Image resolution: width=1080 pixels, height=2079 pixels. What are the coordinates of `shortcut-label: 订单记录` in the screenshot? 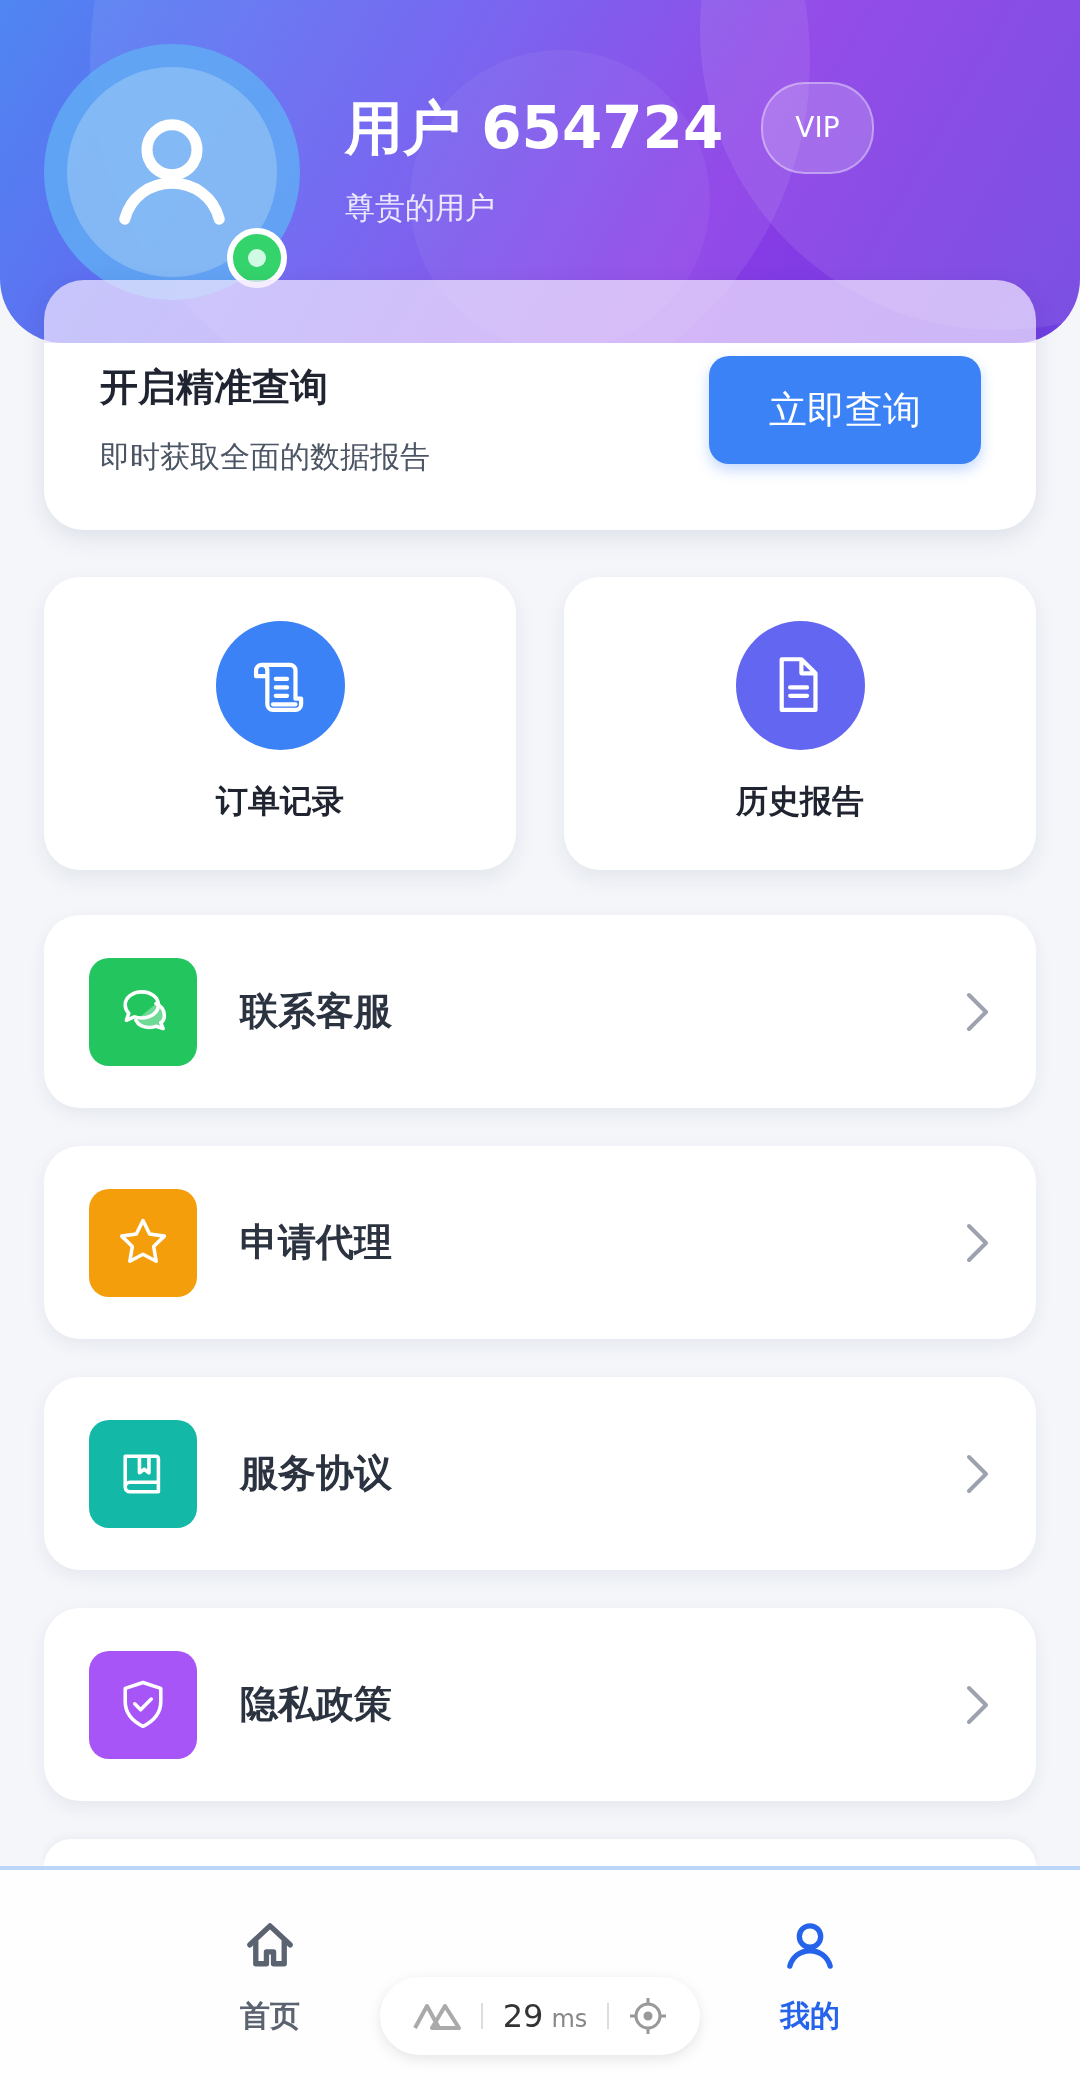 It's located at (280, 801).